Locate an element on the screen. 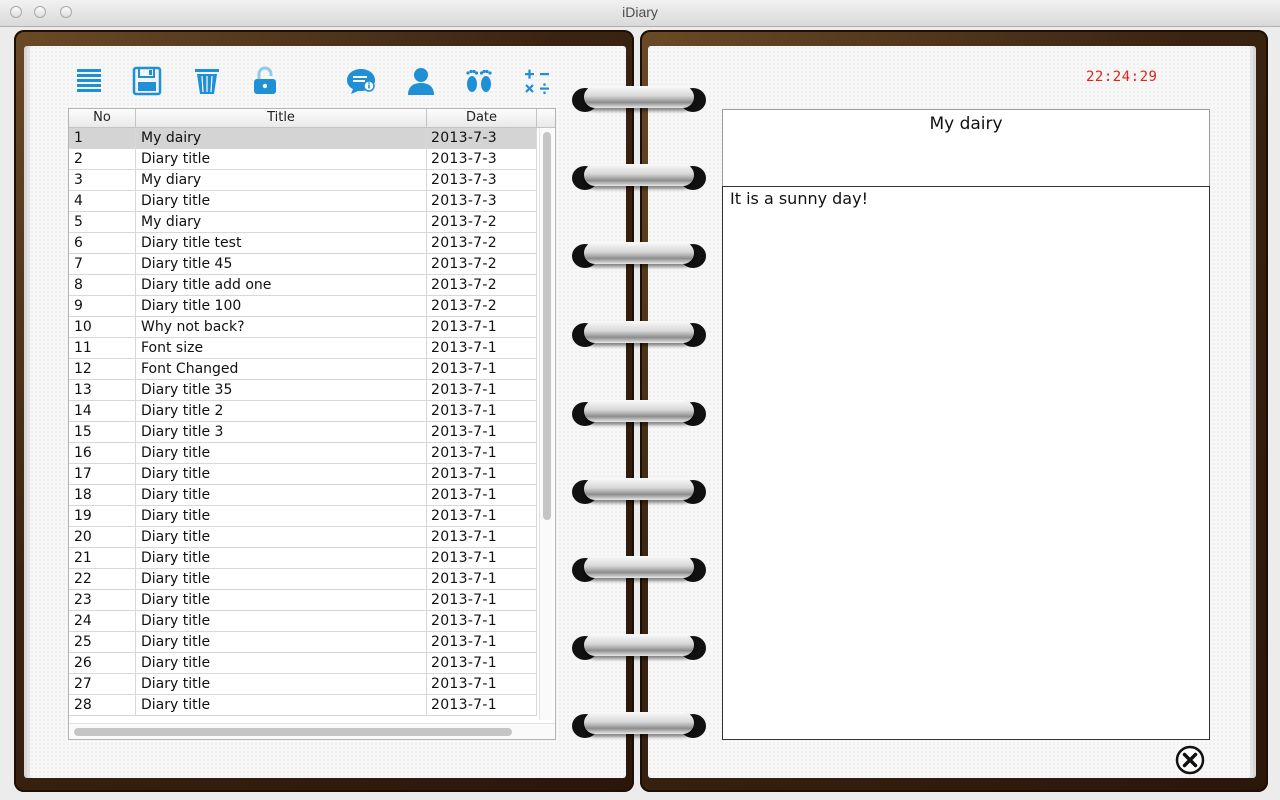 This screenshot has height=800, width=1280. table-row: 17 Diary title 2013-7-1 is located at coordinates (303, 474).